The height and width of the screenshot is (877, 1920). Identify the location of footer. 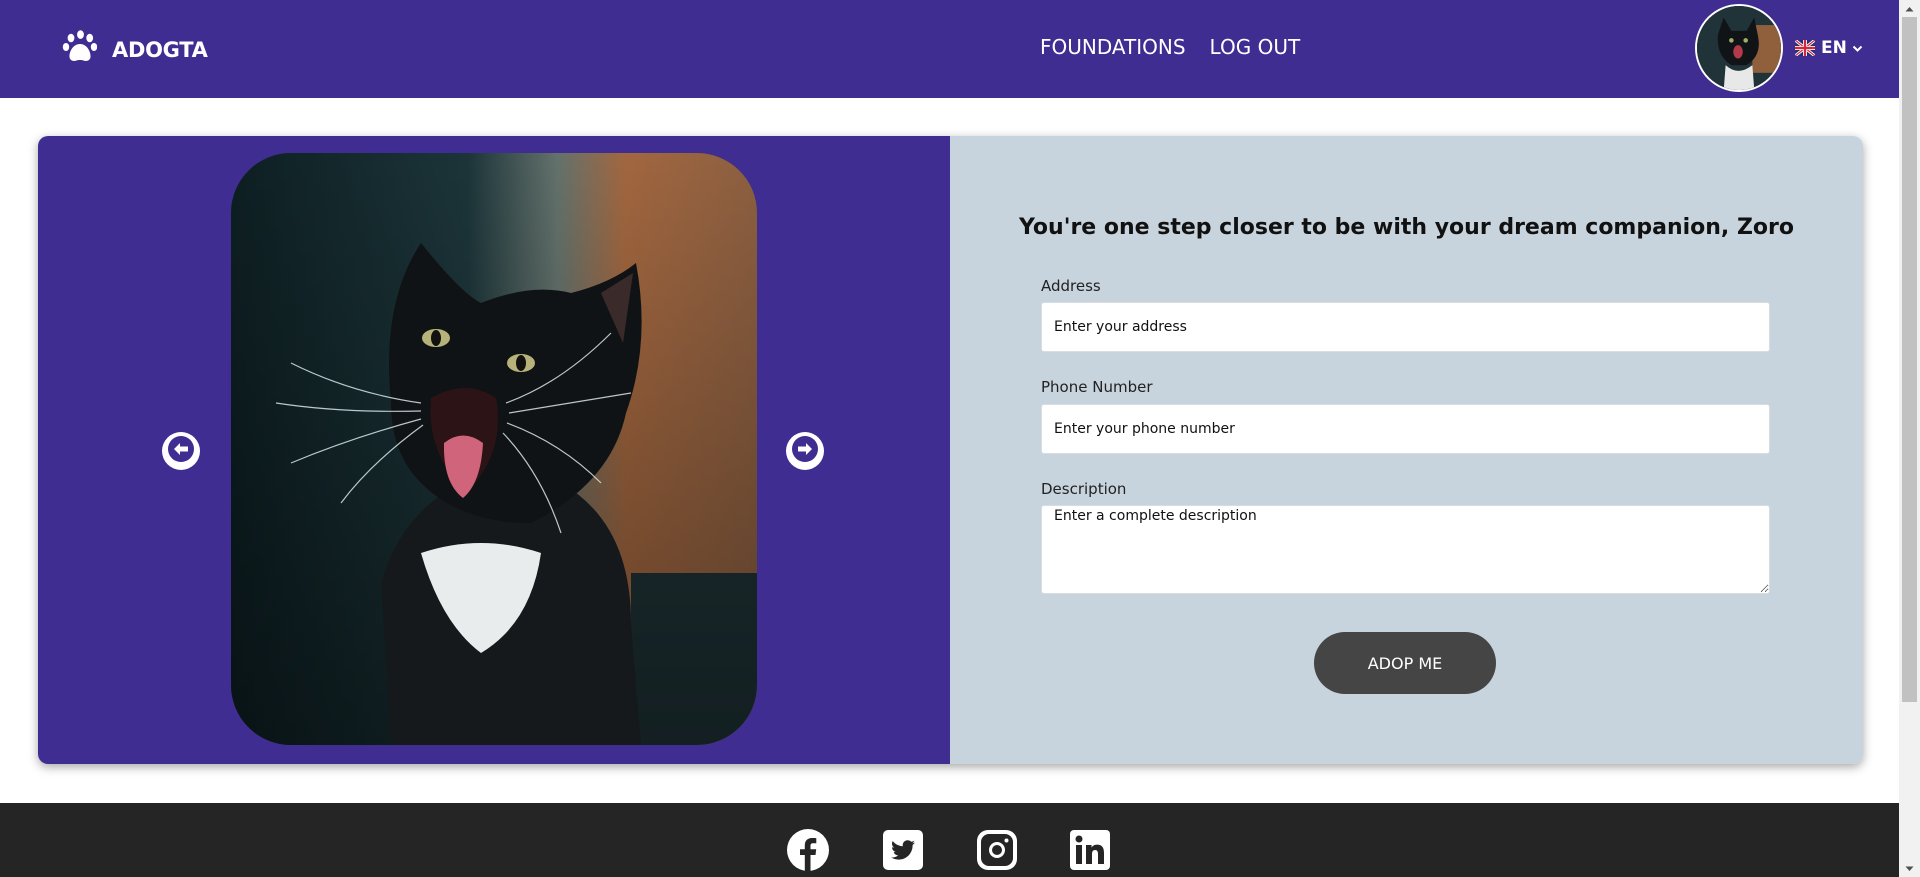
(949, 840).